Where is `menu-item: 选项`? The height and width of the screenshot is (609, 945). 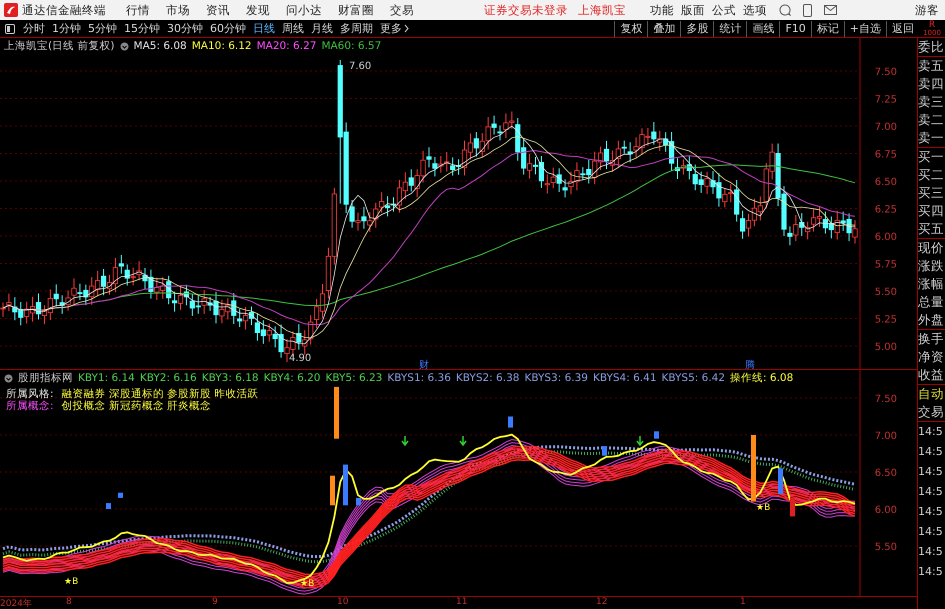 menu-item: 选项 is located at coordinates (755, 10).